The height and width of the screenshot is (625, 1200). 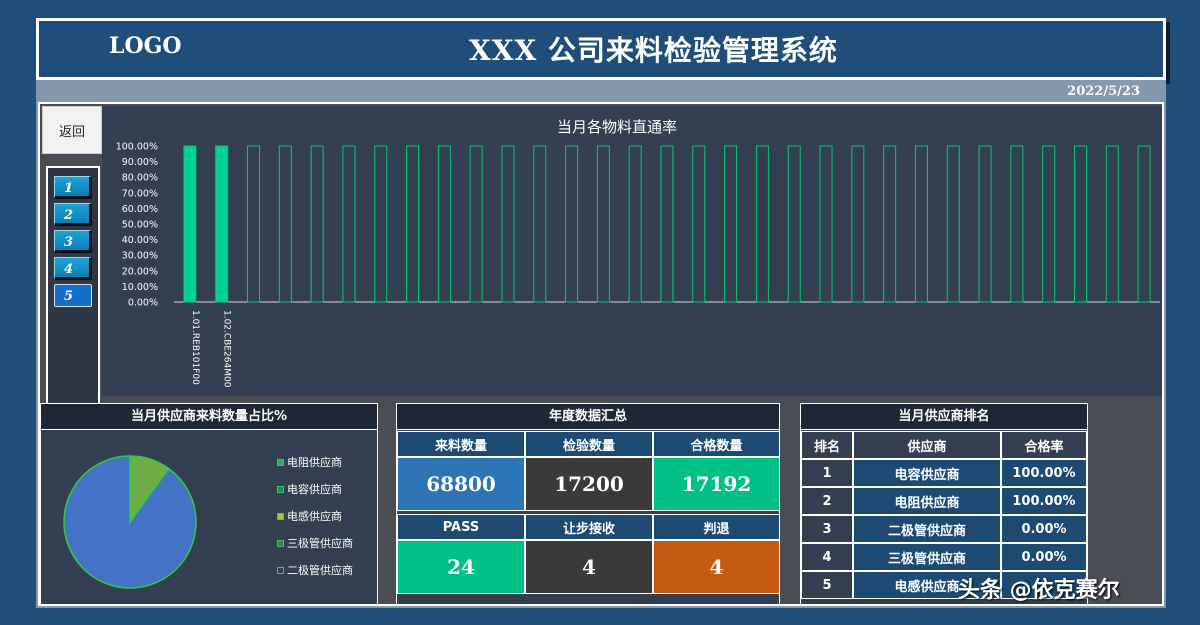 What do you see at coordinates (653, 50) in the screenshot?
I see `page-title: XXX 公司来料检验管理系统` at bounding box center [653, 50].